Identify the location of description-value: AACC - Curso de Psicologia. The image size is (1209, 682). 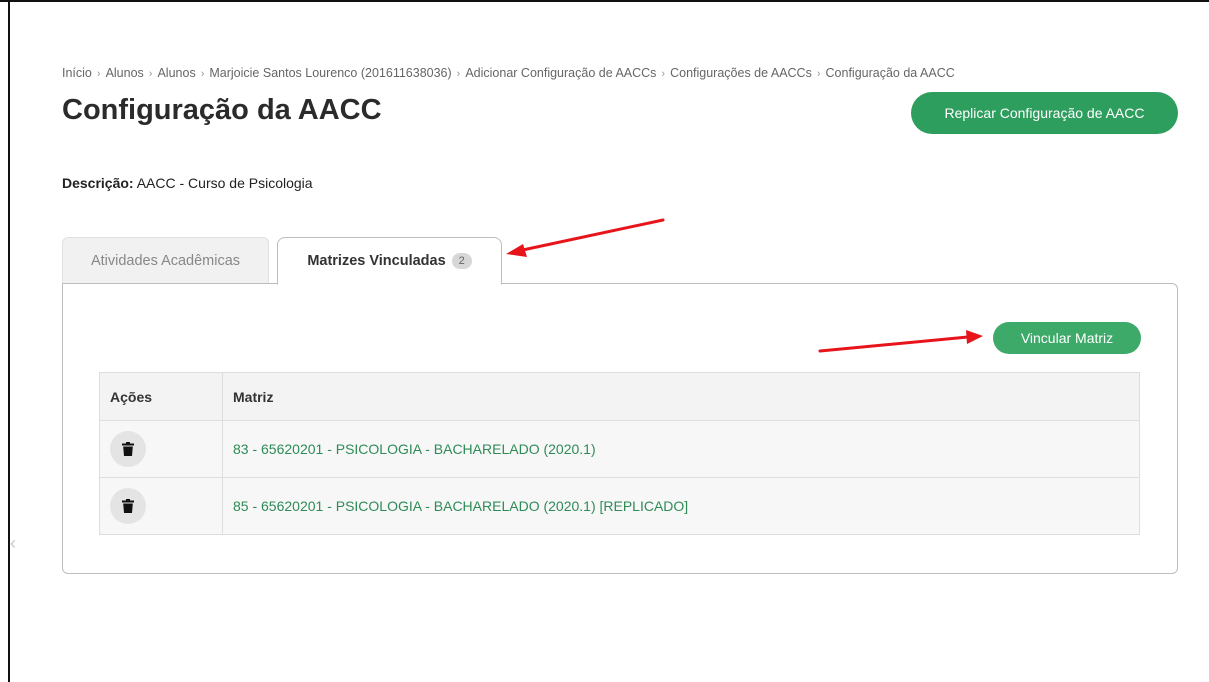
(224, 183).